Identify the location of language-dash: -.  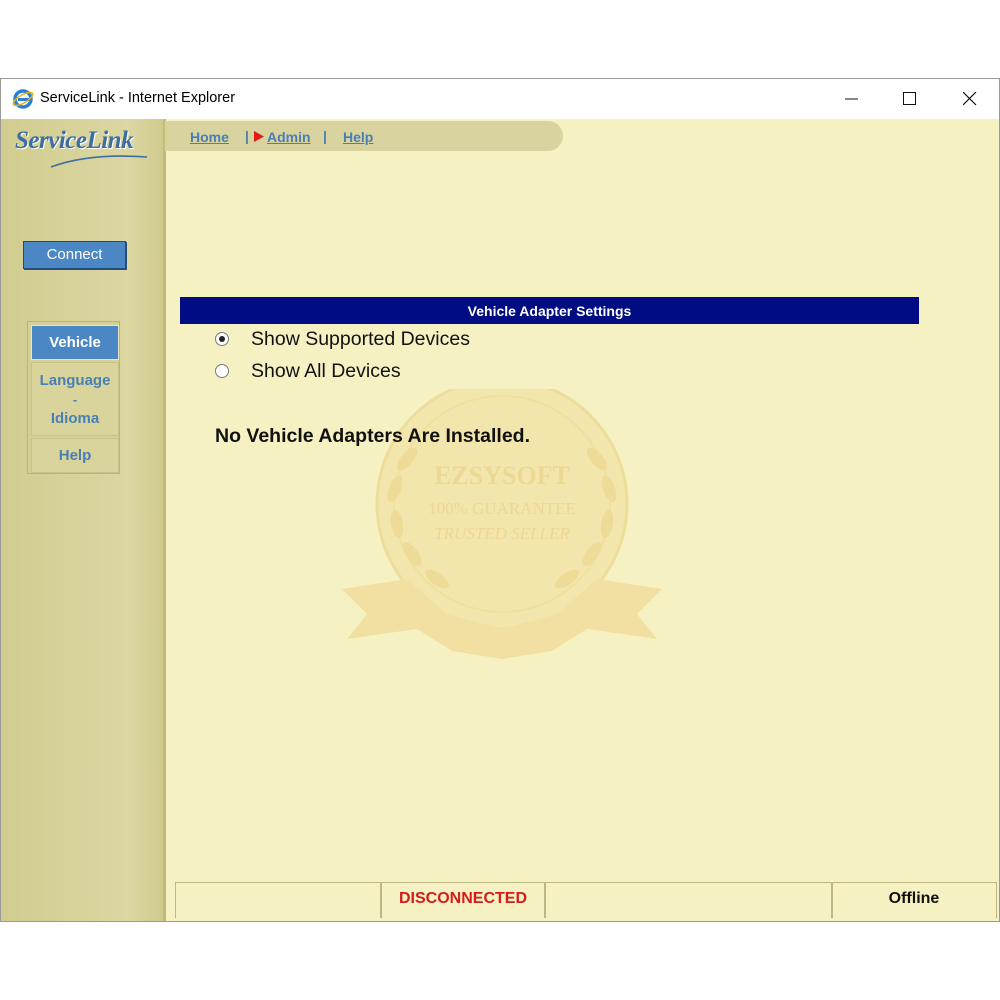
(75, 399).